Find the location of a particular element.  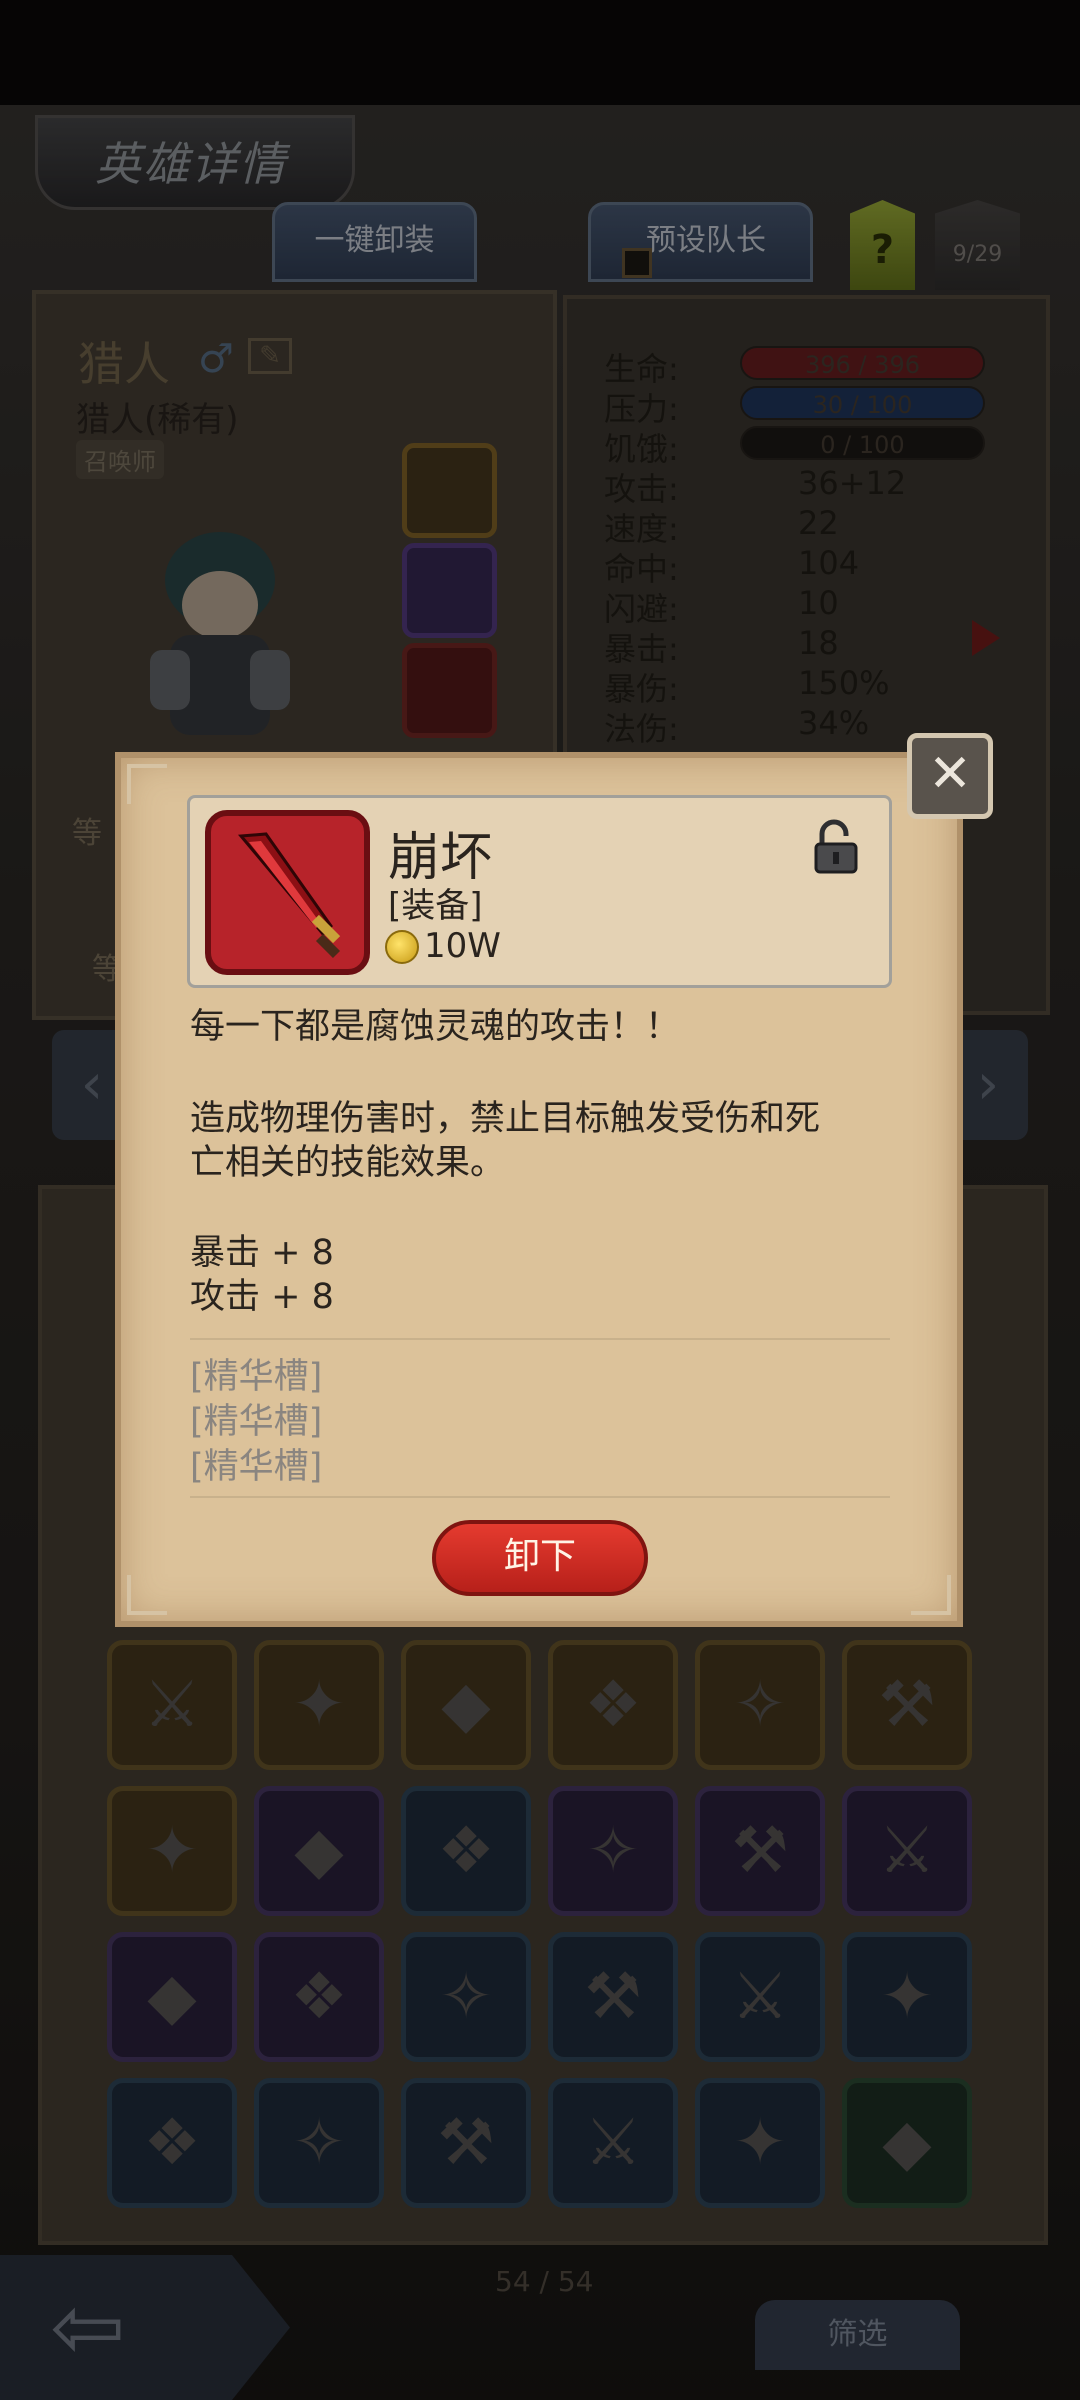

item-type: [装备] is located at coordinates (435, 906).